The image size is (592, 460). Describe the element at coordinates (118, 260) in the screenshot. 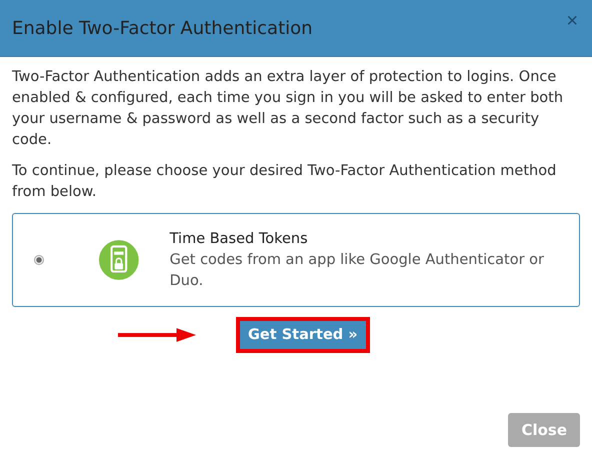

I see `phone-lock-icon` at that location.